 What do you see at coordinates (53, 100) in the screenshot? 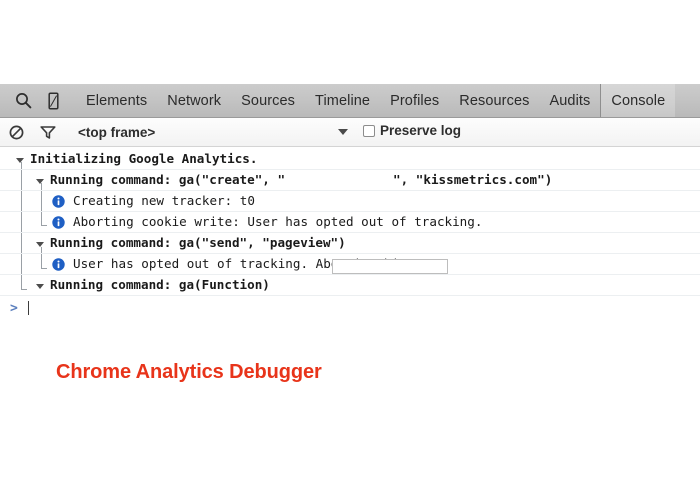
I see `device-toggle-icon` at bounding box center [53, 100].